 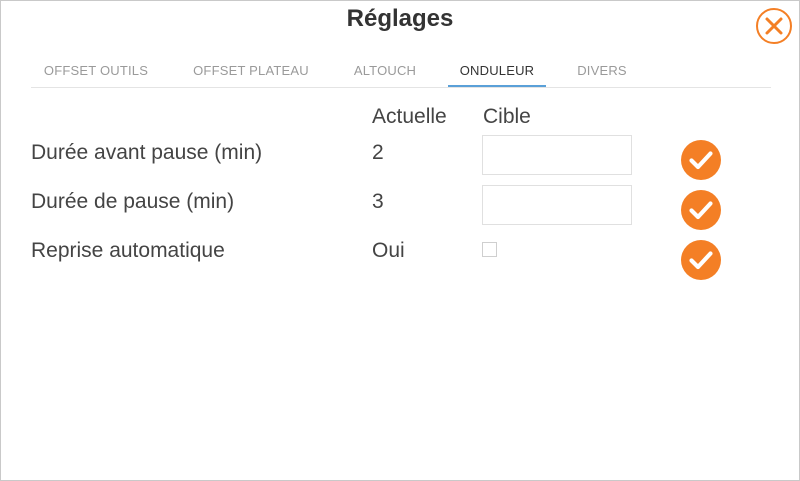 I want to click on row-current-pause-duration: 3, so click(x=378, y=201).